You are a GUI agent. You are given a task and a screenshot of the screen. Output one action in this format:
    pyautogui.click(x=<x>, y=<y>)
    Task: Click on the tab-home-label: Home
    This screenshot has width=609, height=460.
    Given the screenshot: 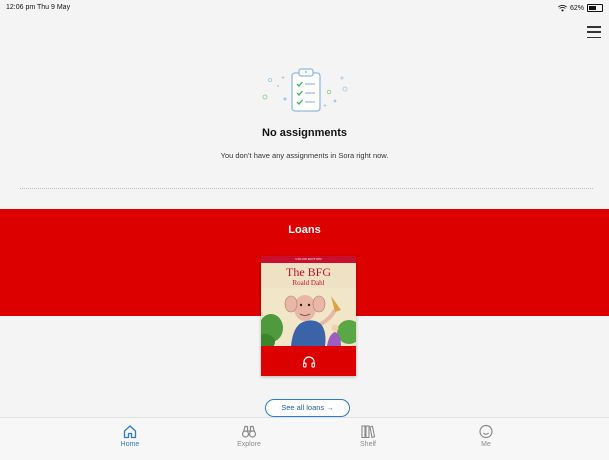 What is the action you would take?
    pyautogui.click(x=130, y=444)
    